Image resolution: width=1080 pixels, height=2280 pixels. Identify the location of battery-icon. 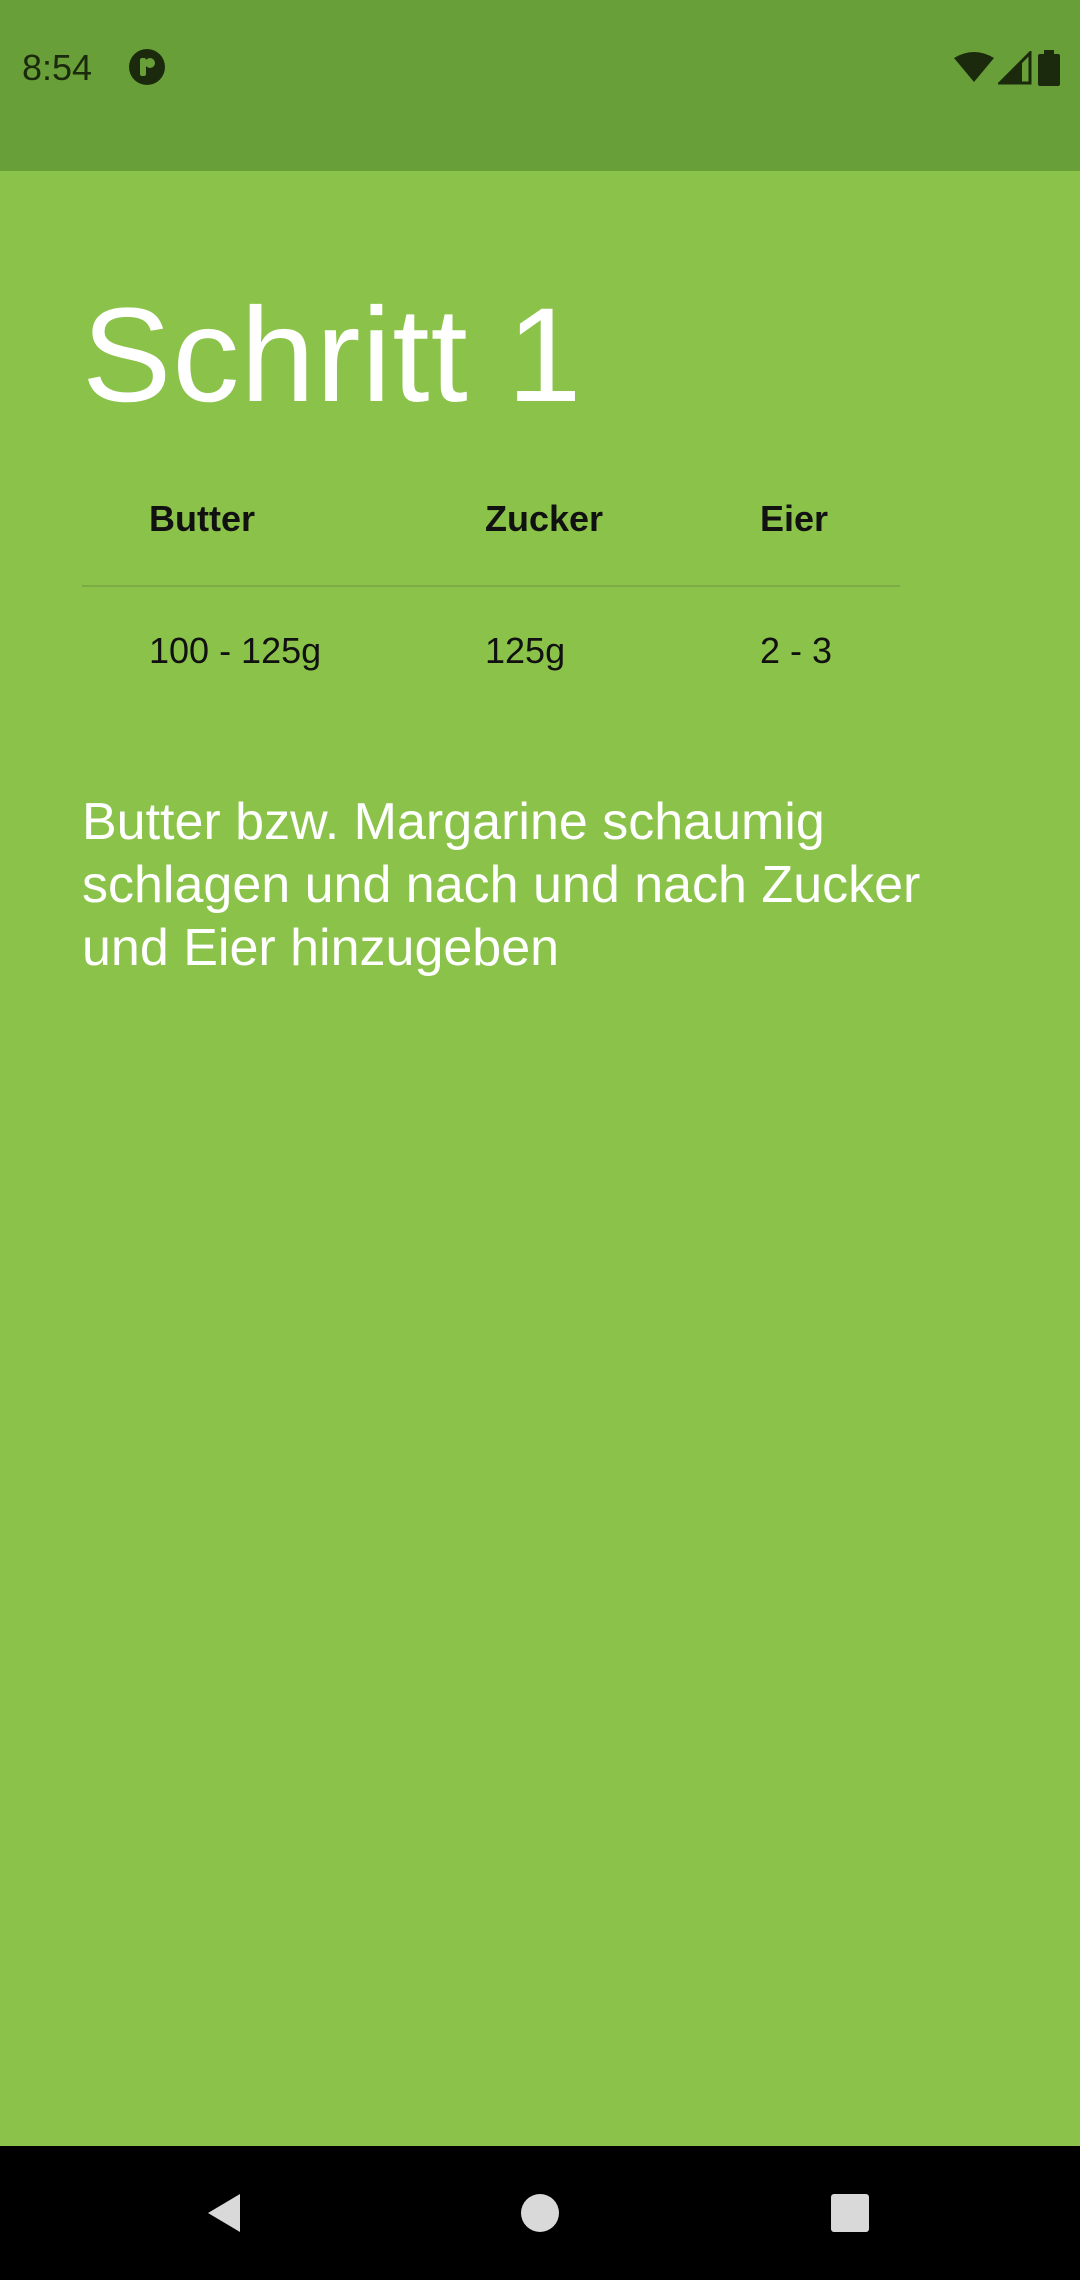
(1049, 68).